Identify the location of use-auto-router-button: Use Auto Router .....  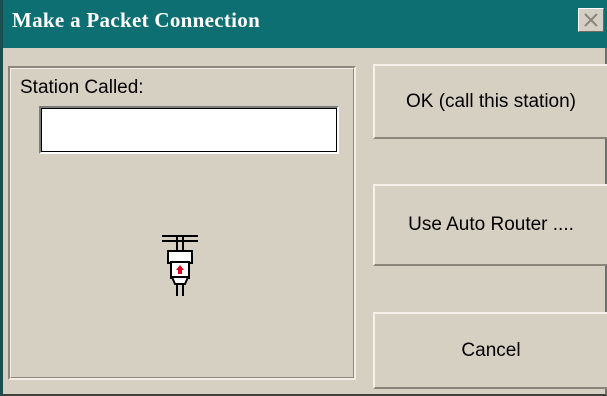
(490, 225).